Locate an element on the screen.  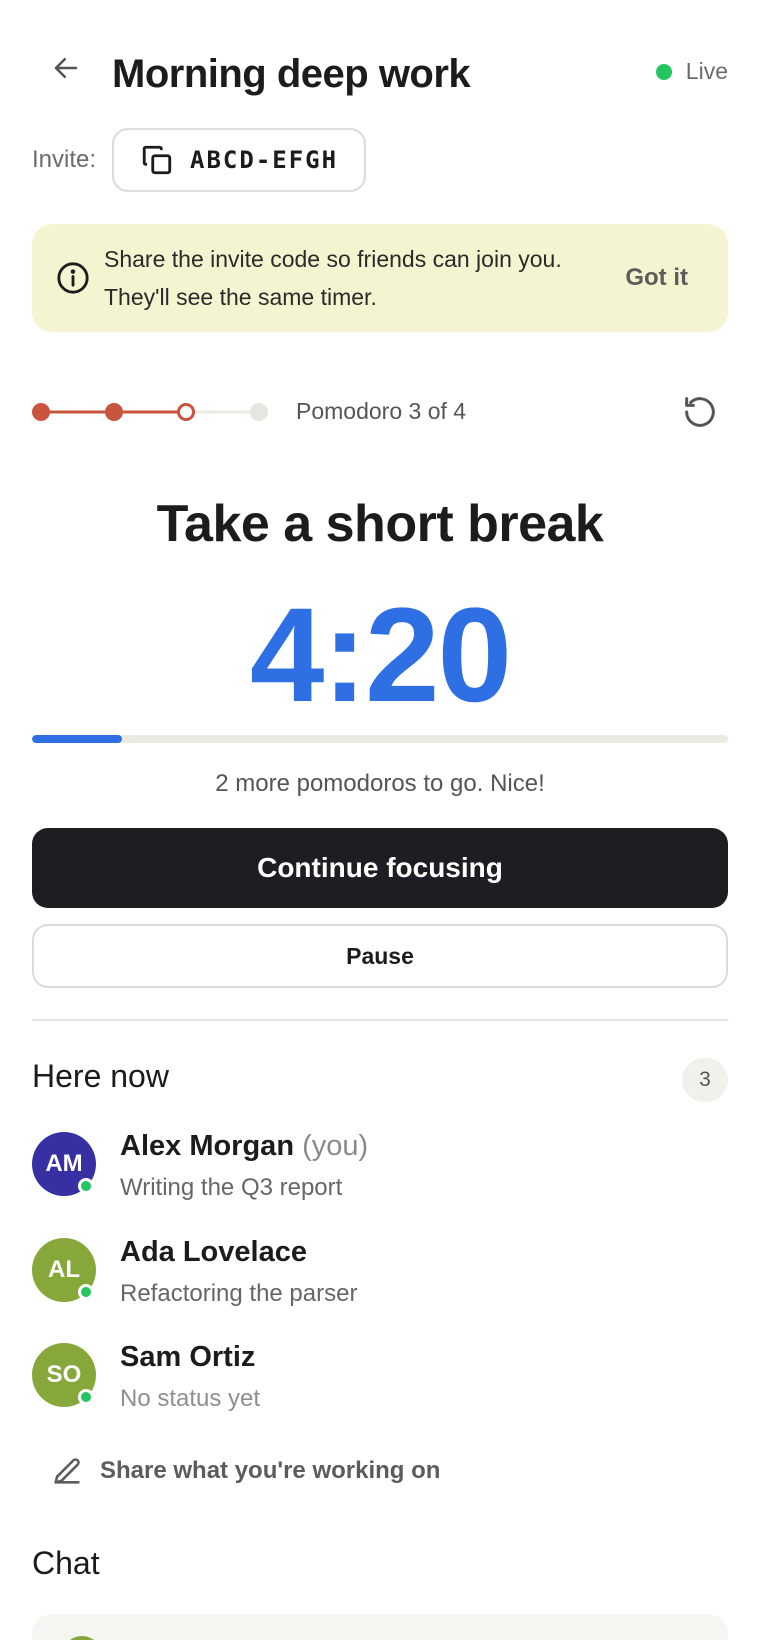
countdown-timer: 4:20 is located at coordinates (380, 655).